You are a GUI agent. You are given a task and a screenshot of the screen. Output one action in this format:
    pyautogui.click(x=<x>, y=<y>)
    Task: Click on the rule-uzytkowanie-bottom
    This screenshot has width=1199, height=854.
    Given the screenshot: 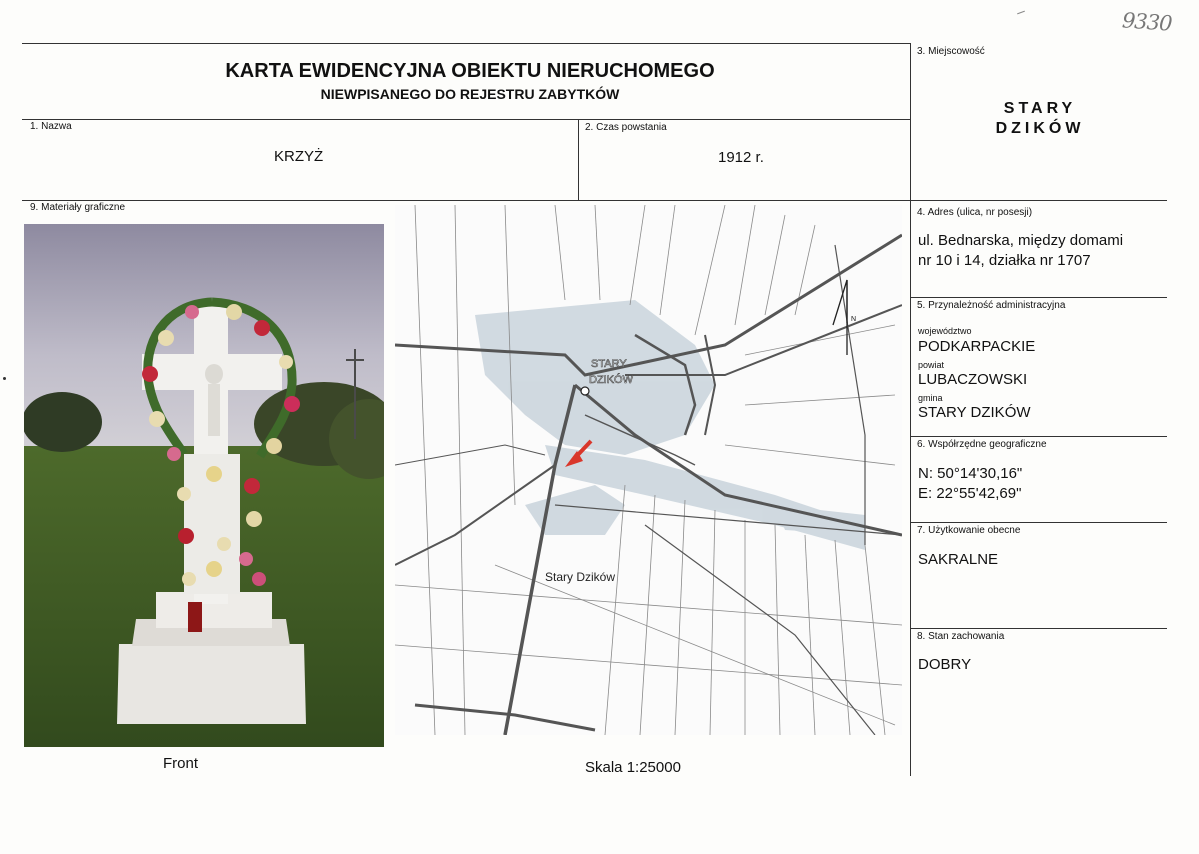 What is the action you would take?
    pyautogui.click(x=1038, y=628)
    